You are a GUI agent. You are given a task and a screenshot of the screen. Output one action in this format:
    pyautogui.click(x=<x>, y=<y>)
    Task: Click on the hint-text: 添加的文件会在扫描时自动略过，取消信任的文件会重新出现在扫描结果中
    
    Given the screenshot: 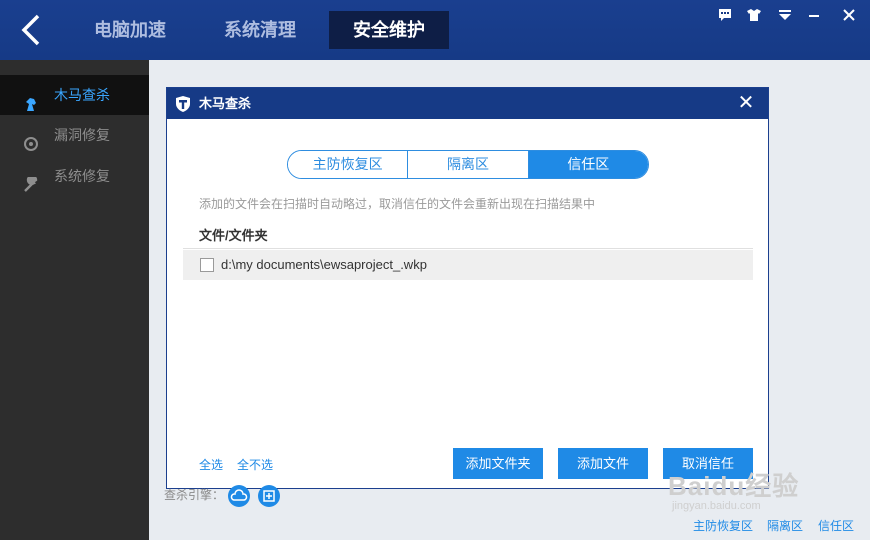 What is the action you would take?
    pyautogui.click(x=397, y=204)
    